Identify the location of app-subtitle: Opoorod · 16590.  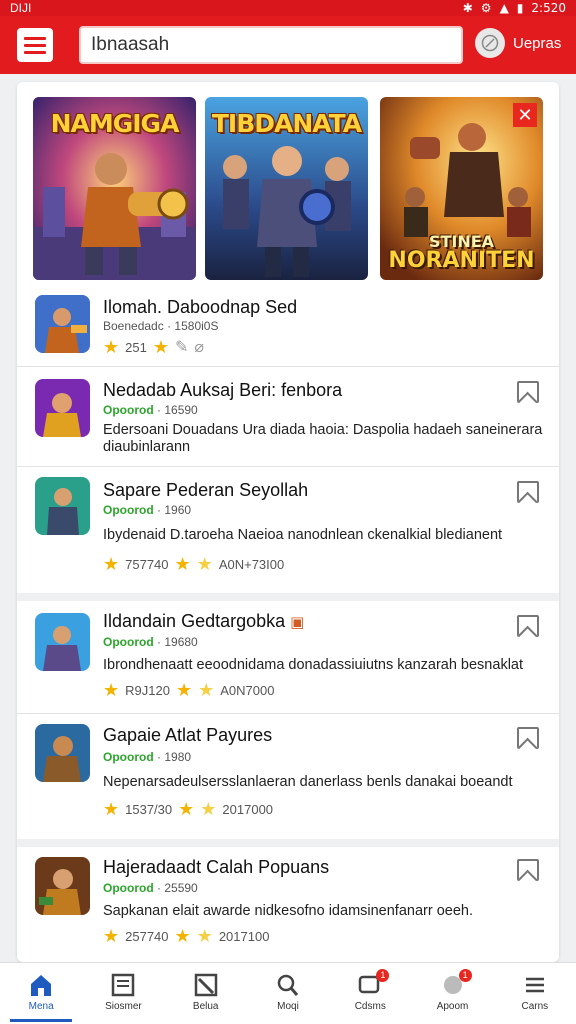
(150, 410).